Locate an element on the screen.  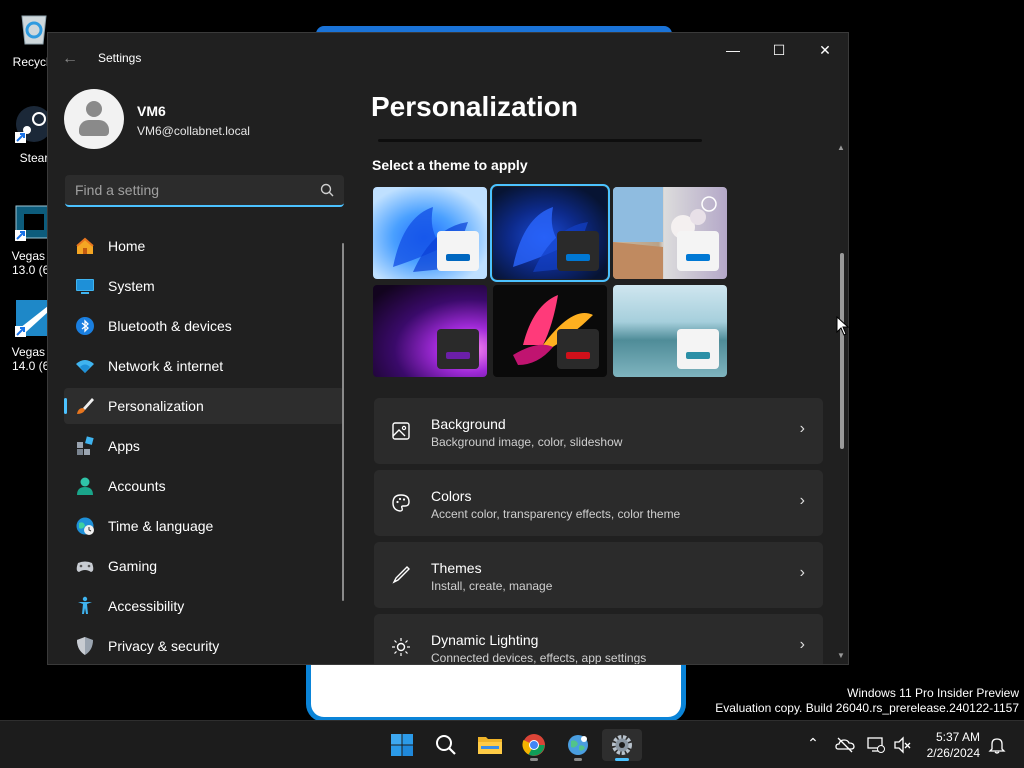
bluetooth-icon is located at coordinates (85, 326).